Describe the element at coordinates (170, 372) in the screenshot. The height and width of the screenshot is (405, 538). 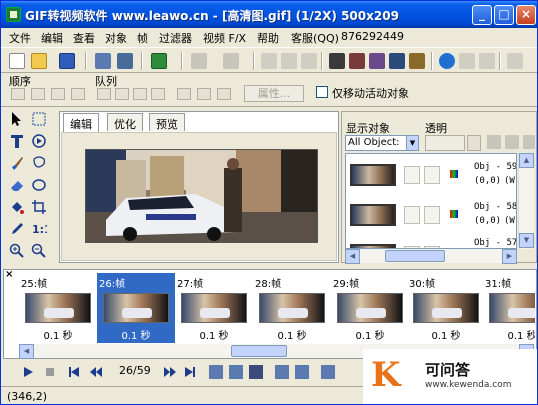
I see `next-frame-icon` at that location.